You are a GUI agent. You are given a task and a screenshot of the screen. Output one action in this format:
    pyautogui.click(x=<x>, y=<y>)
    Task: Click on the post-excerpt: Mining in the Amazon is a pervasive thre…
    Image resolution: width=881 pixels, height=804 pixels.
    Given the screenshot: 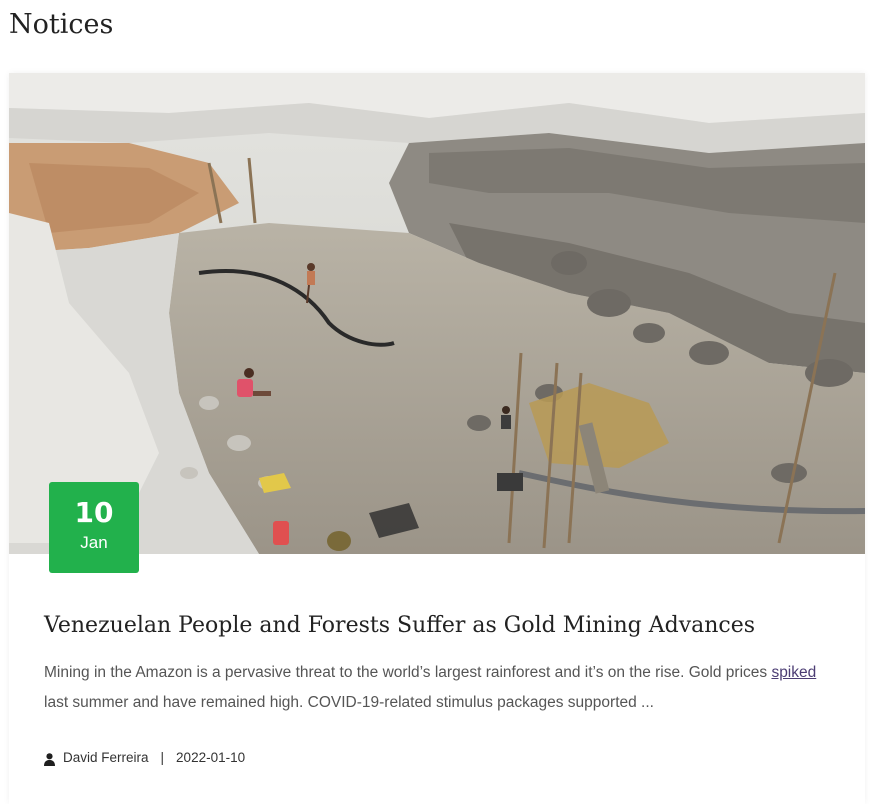 What is the action you would take?
    pyautogui.click(x=444, y=688)
    